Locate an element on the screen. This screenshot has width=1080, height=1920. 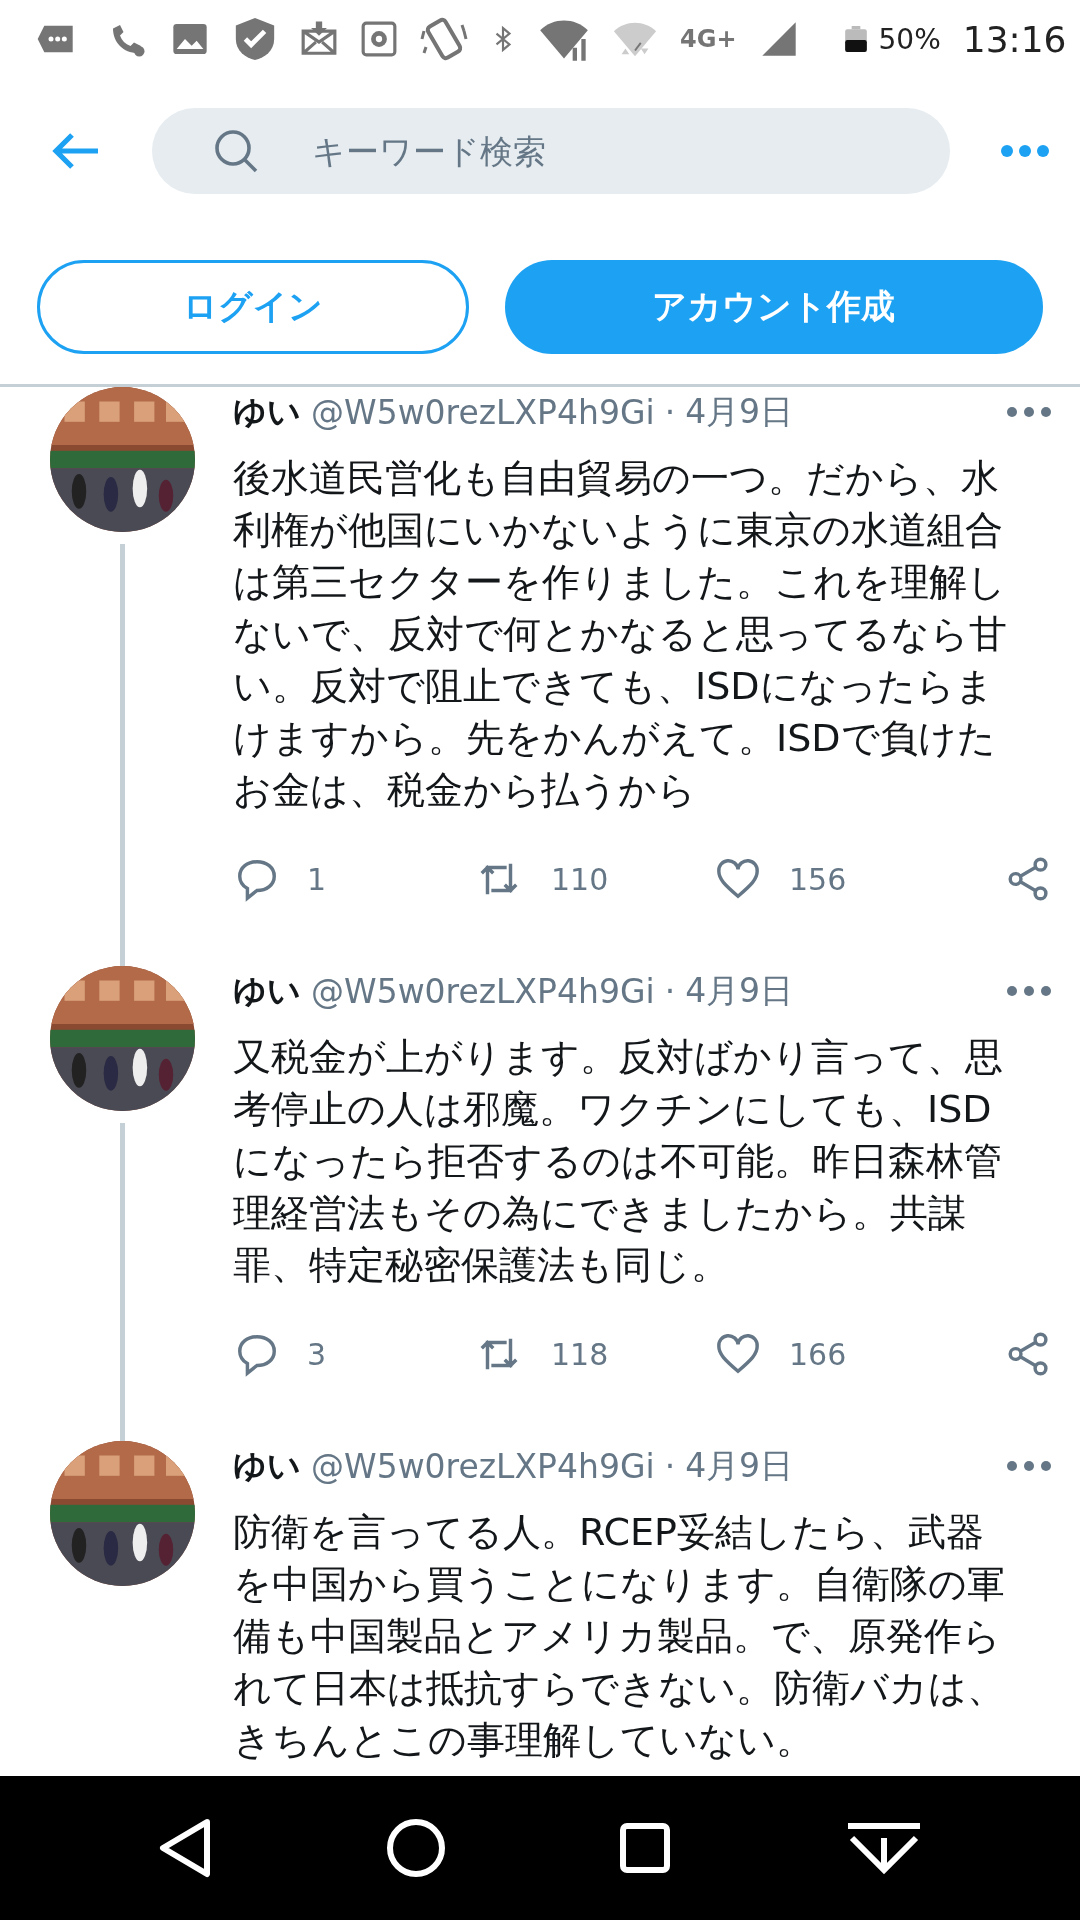
network-type: 4G+ is located at coordinates (708, 39).